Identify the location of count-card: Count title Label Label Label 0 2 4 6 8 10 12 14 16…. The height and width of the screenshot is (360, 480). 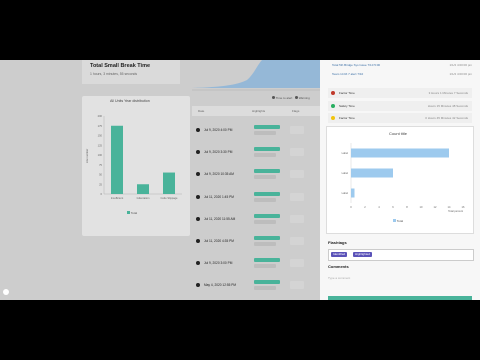
(400, 180).